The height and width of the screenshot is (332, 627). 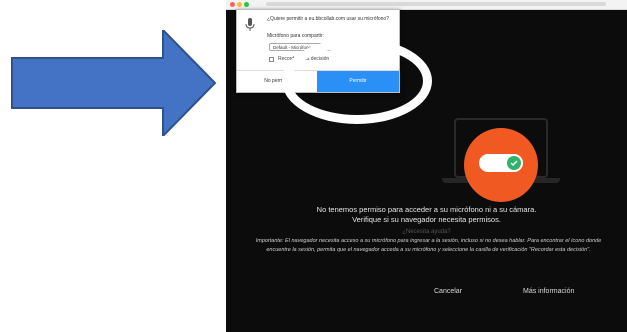 What do you see at coordinates (436, 4) in the screenshot?
I see `address-bar` at bounding box center [436, 4].